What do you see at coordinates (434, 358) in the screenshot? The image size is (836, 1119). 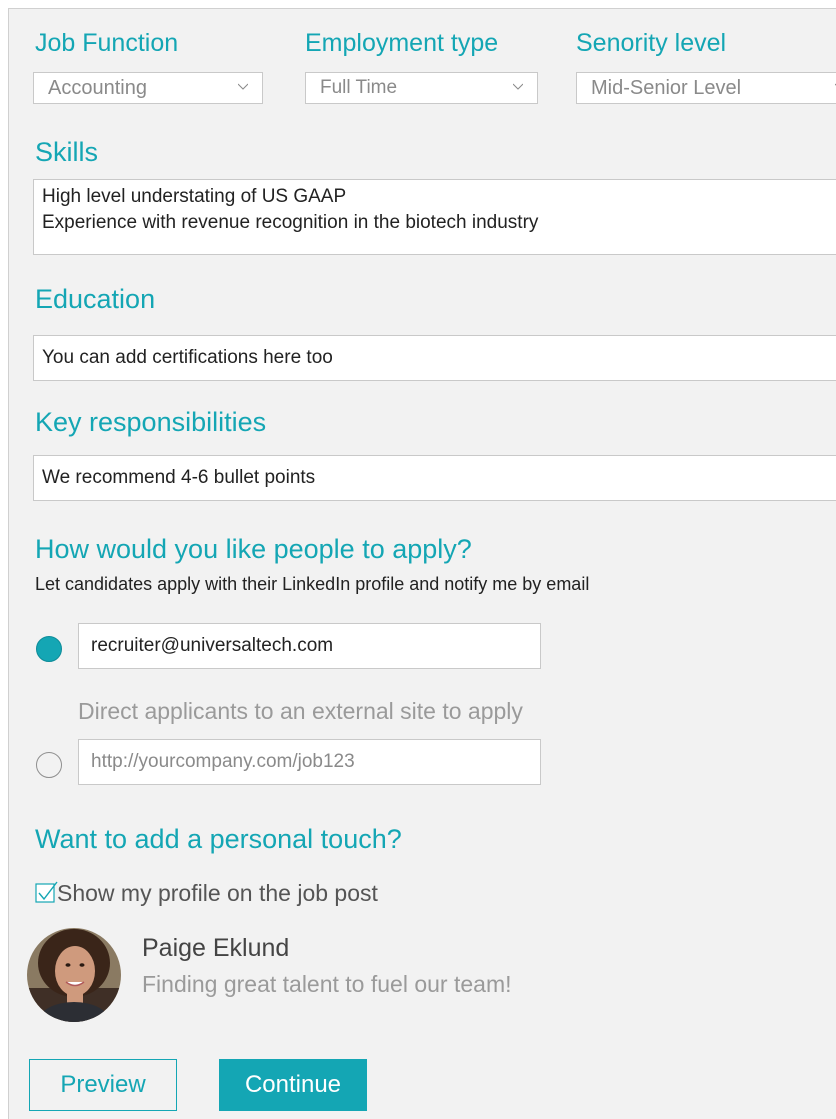 I see `education-input: You can add certifications here too` at bounding box center [434, 358].